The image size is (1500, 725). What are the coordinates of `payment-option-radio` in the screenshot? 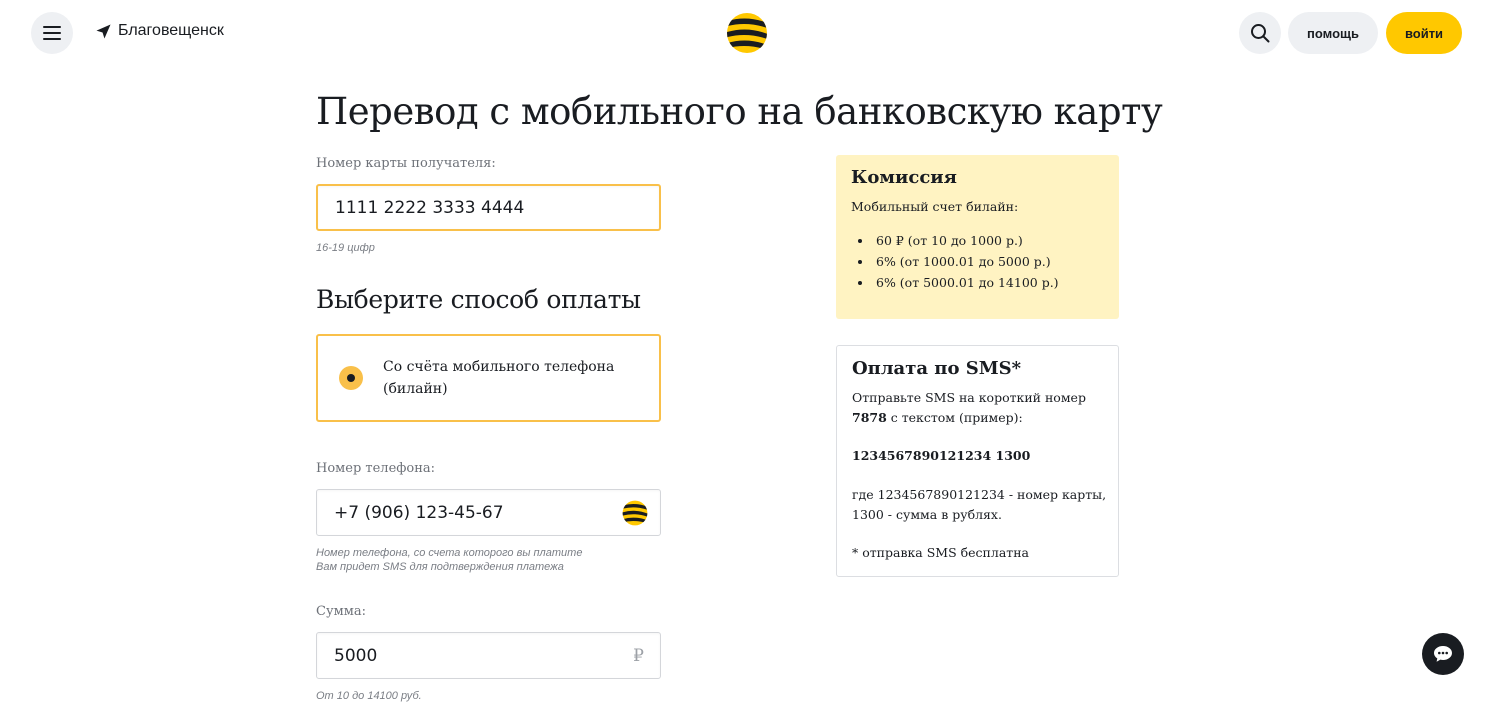 It's located at (351, 378).